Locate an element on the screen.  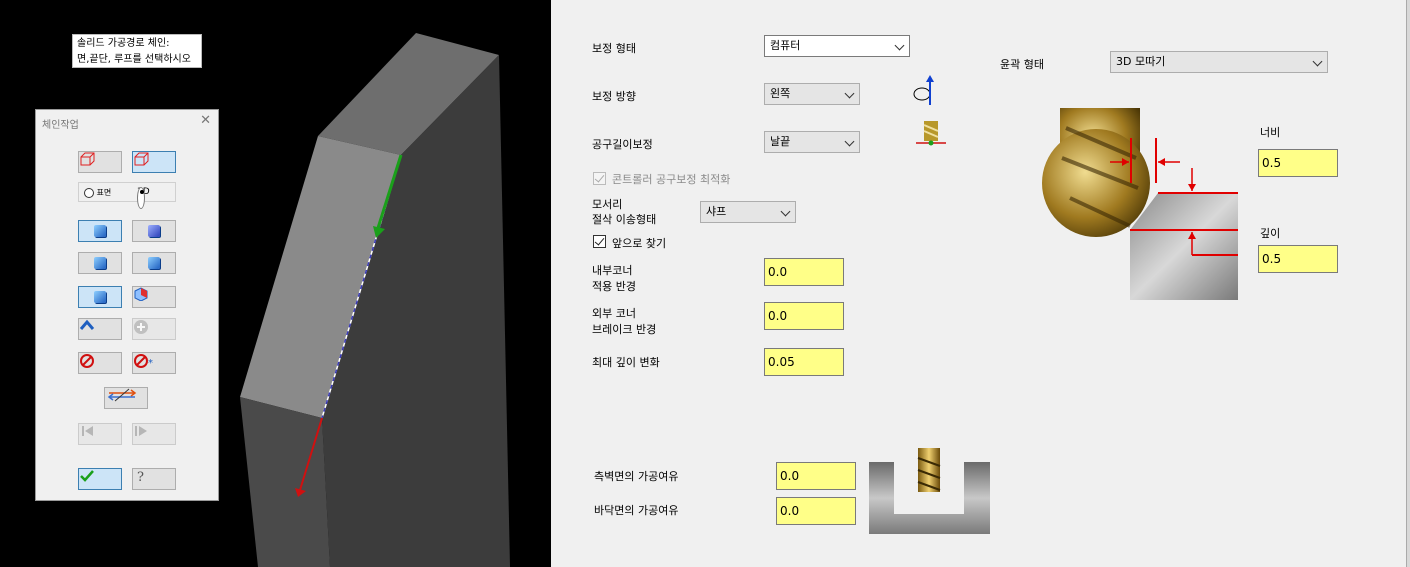
wire-cube-icon is located at coordinates (87, 159).